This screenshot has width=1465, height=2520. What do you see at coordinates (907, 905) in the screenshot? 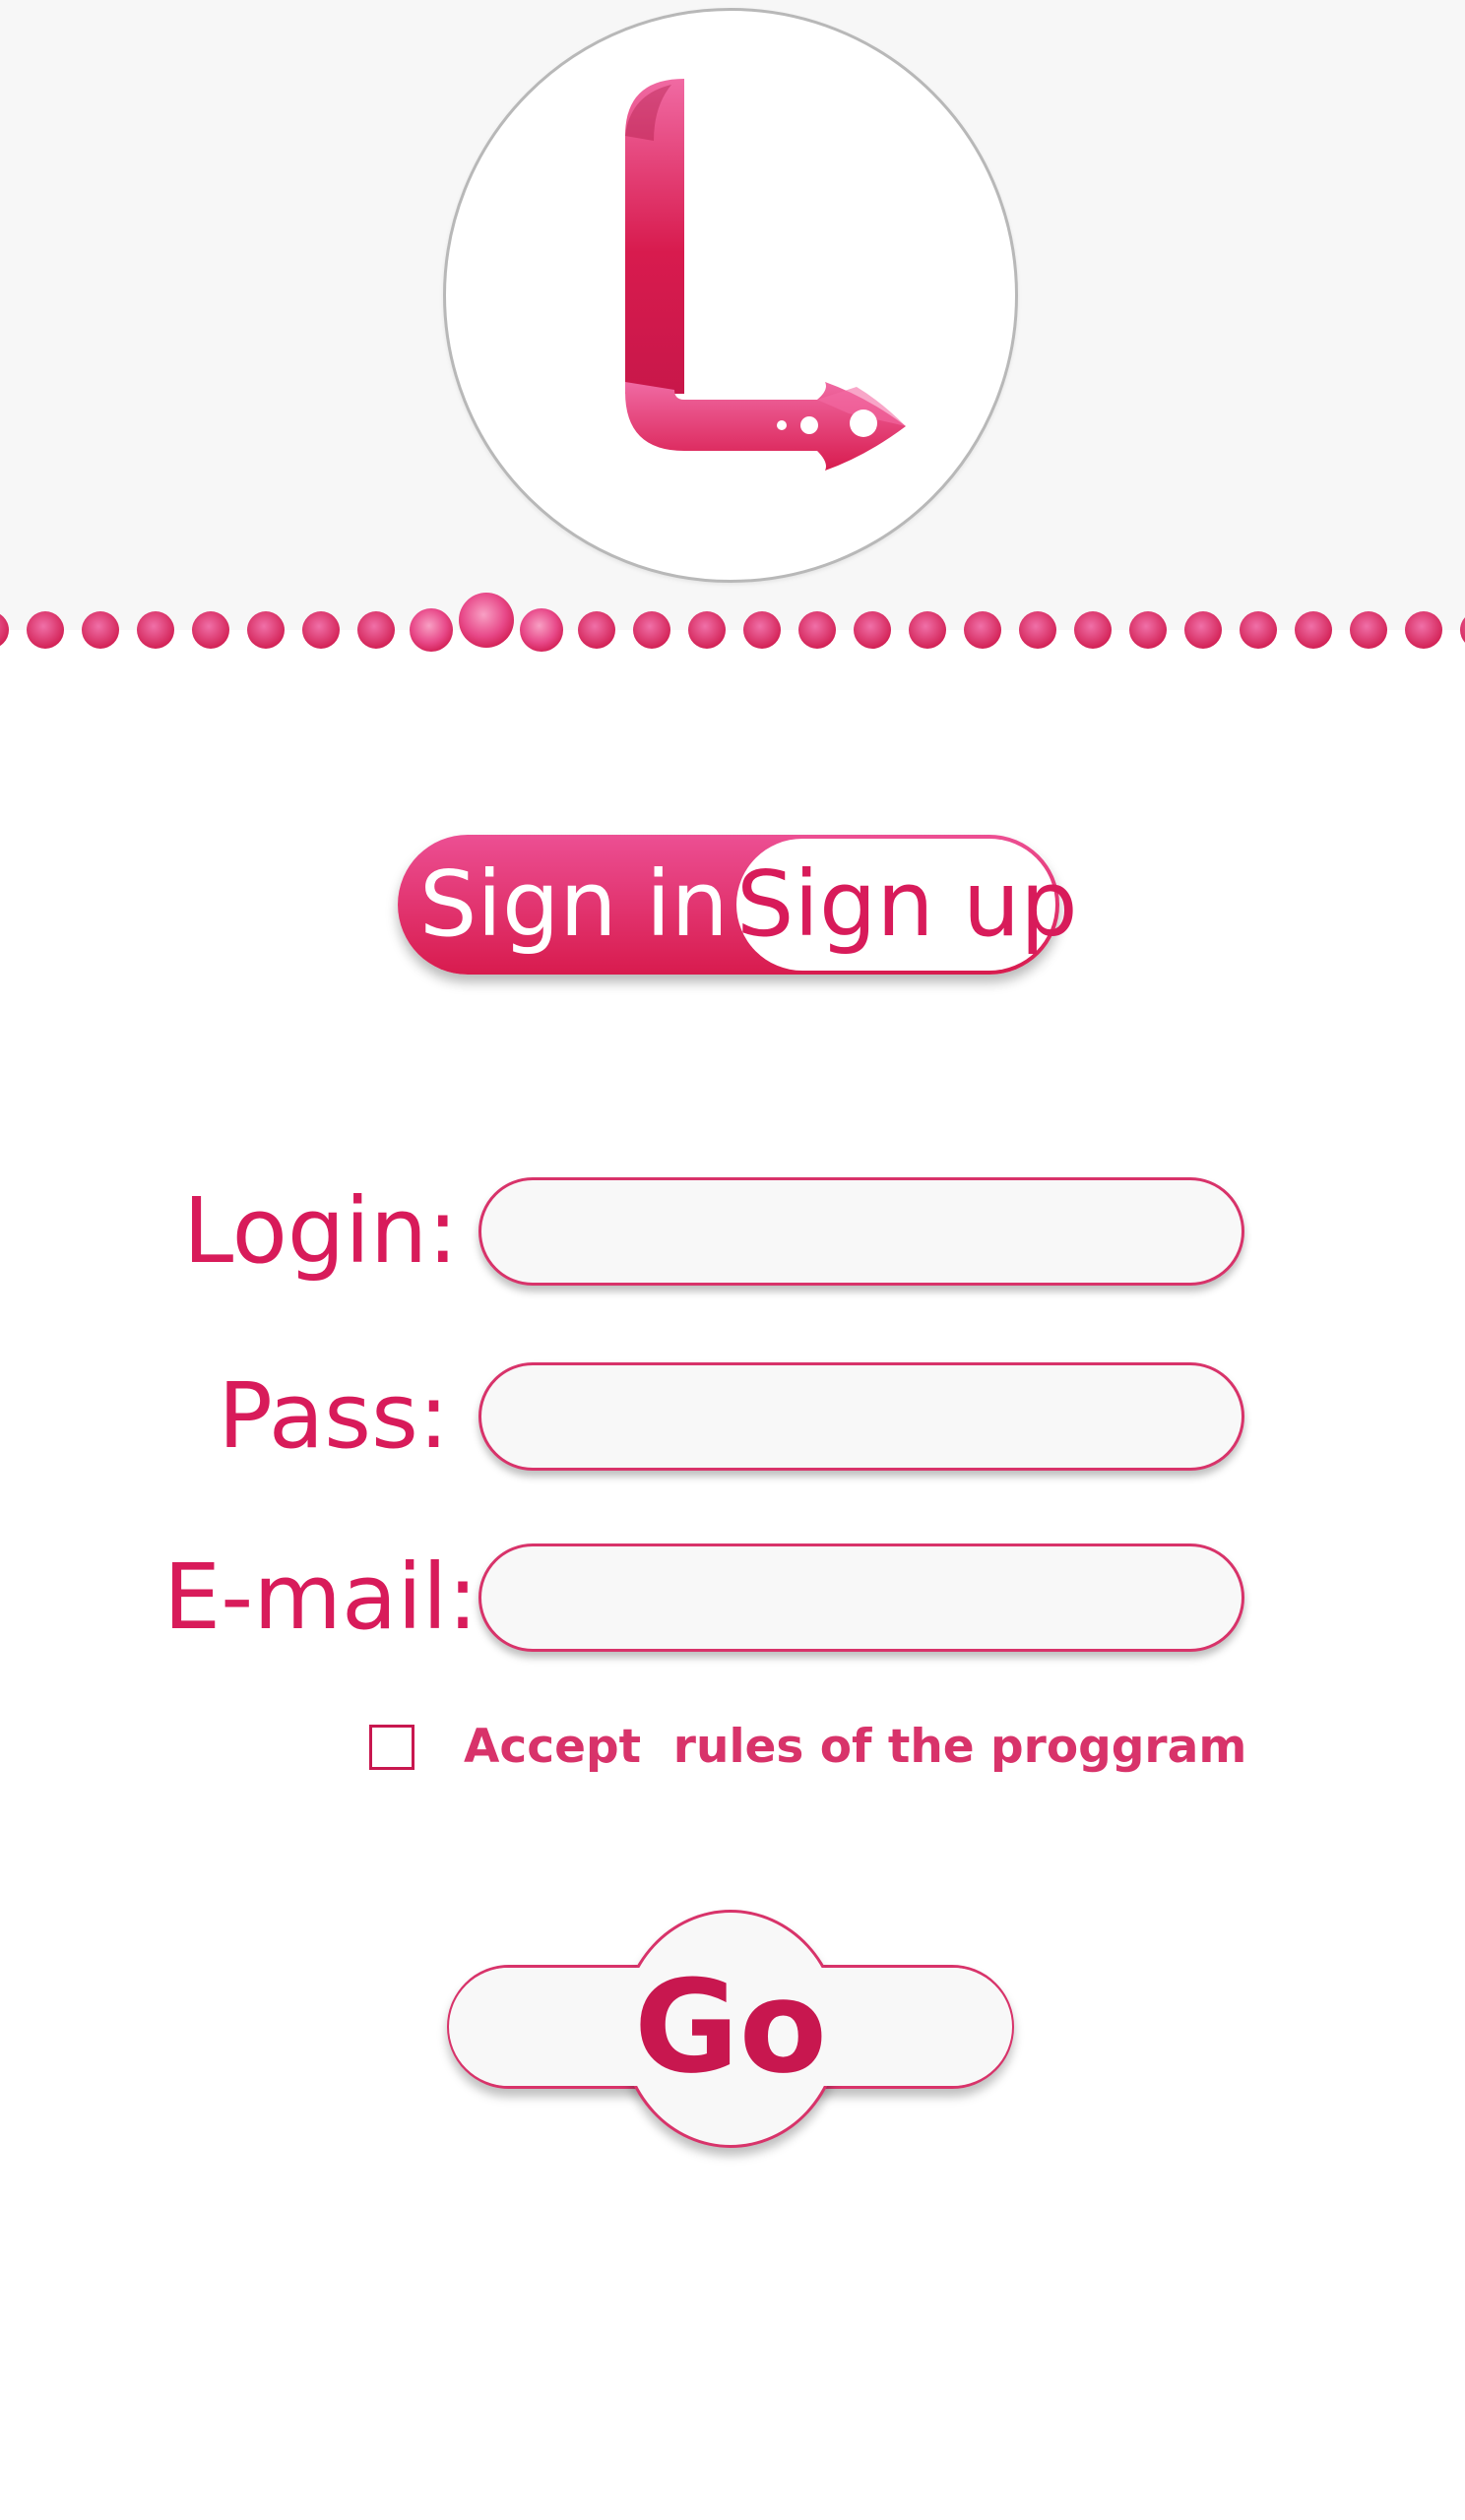
I see `sign-up-tab: Sign up` at bounding box center [907, 905].